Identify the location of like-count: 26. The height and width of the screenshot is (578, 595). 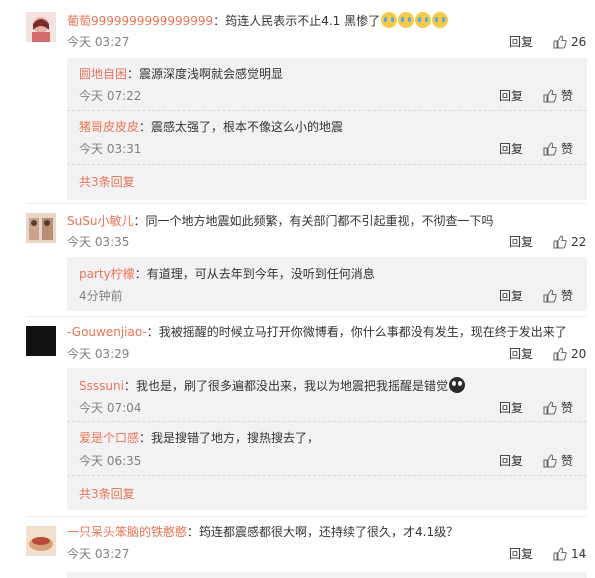
(579, 42).